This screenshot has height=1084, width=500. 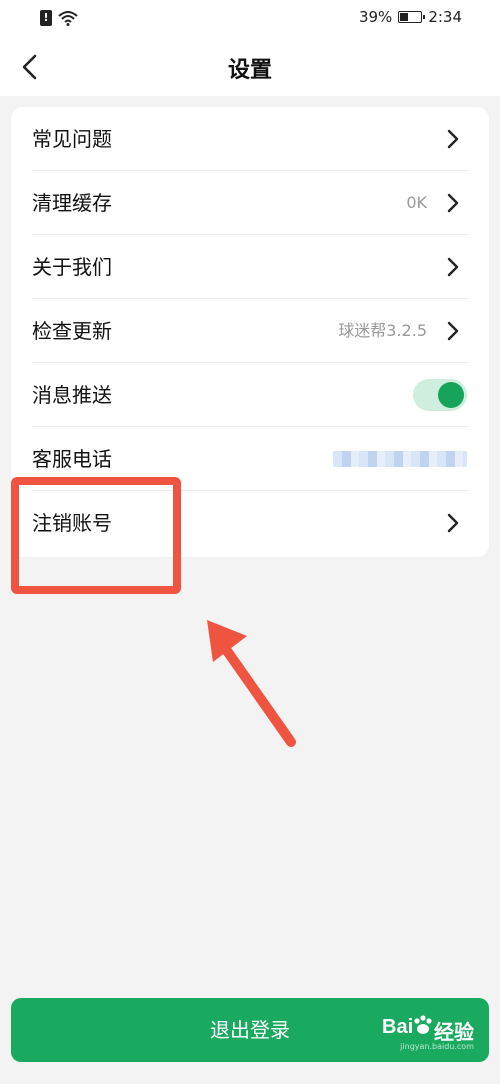 I want to click on baidu-watermark: Bai 经验 jingyan.baidu.com, so click(x=428, y=1031).